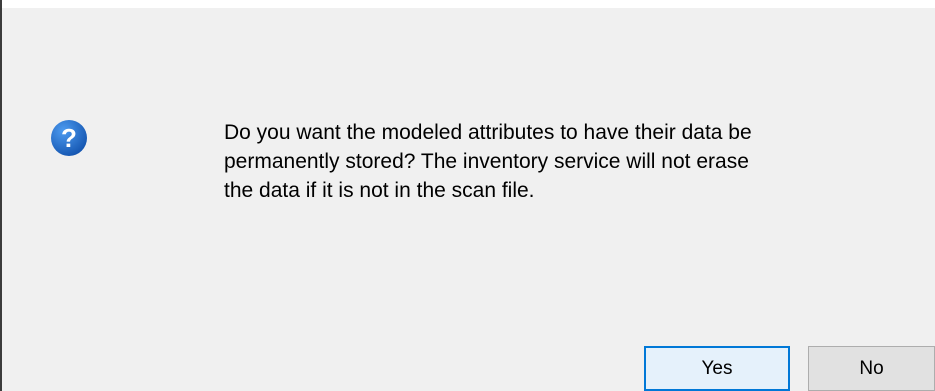 This screenshot has width=935, height=391. I want to click on question-icon: ?, so click(69, 138).